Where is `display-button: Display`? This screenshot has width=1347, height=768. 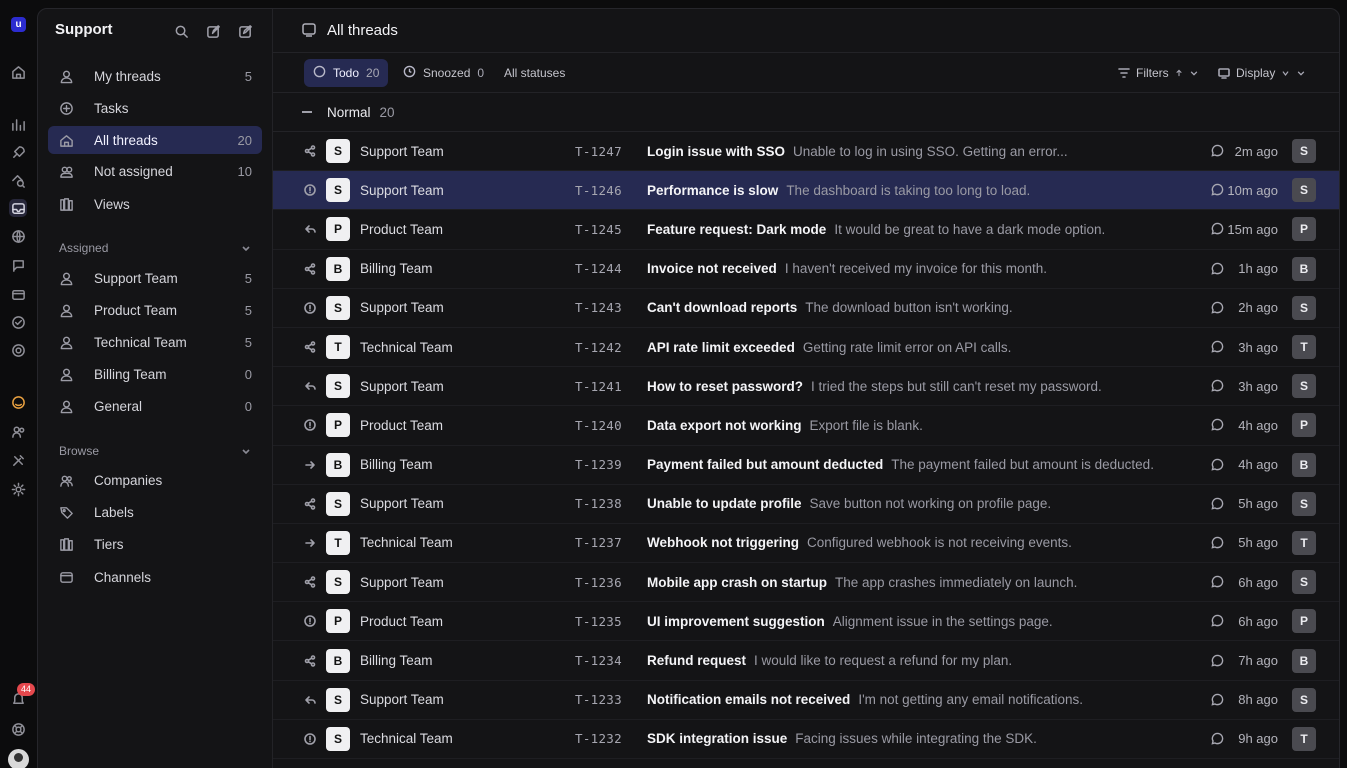 display-button: Display is located at coordinates (1262, 73).